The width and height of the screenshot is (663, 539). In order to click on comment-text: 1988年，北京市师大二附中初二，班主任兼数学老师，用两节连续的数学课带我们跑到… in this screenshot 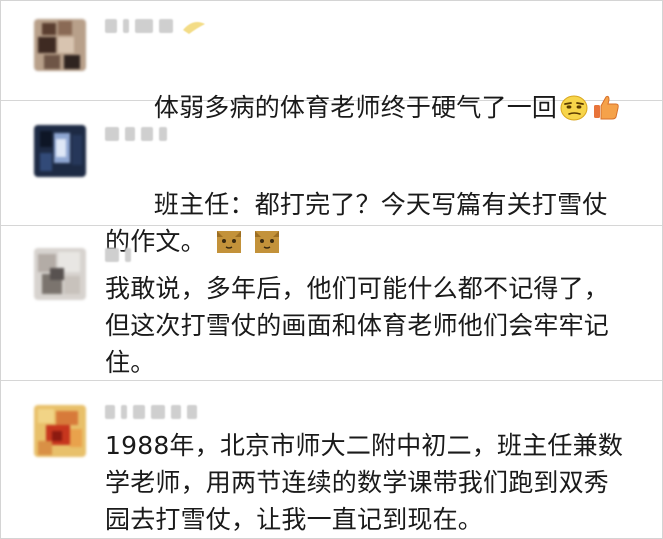, I will do `click(364, 482)`.